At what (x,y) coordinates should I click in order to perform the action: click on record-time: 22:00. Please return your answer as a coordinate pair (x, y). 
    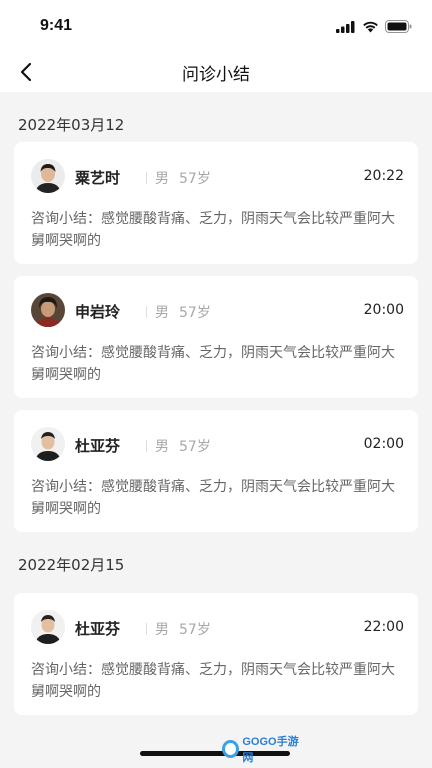
    Looking at the image, I should click on (383, 627).